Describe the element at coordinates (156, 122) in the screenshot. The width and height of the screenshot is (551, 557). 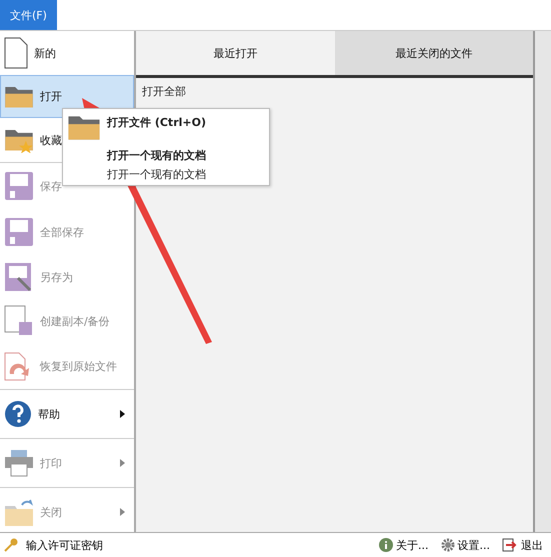
I see `tooltip-title: 打开文件 (Ctrl+O)` at that location.